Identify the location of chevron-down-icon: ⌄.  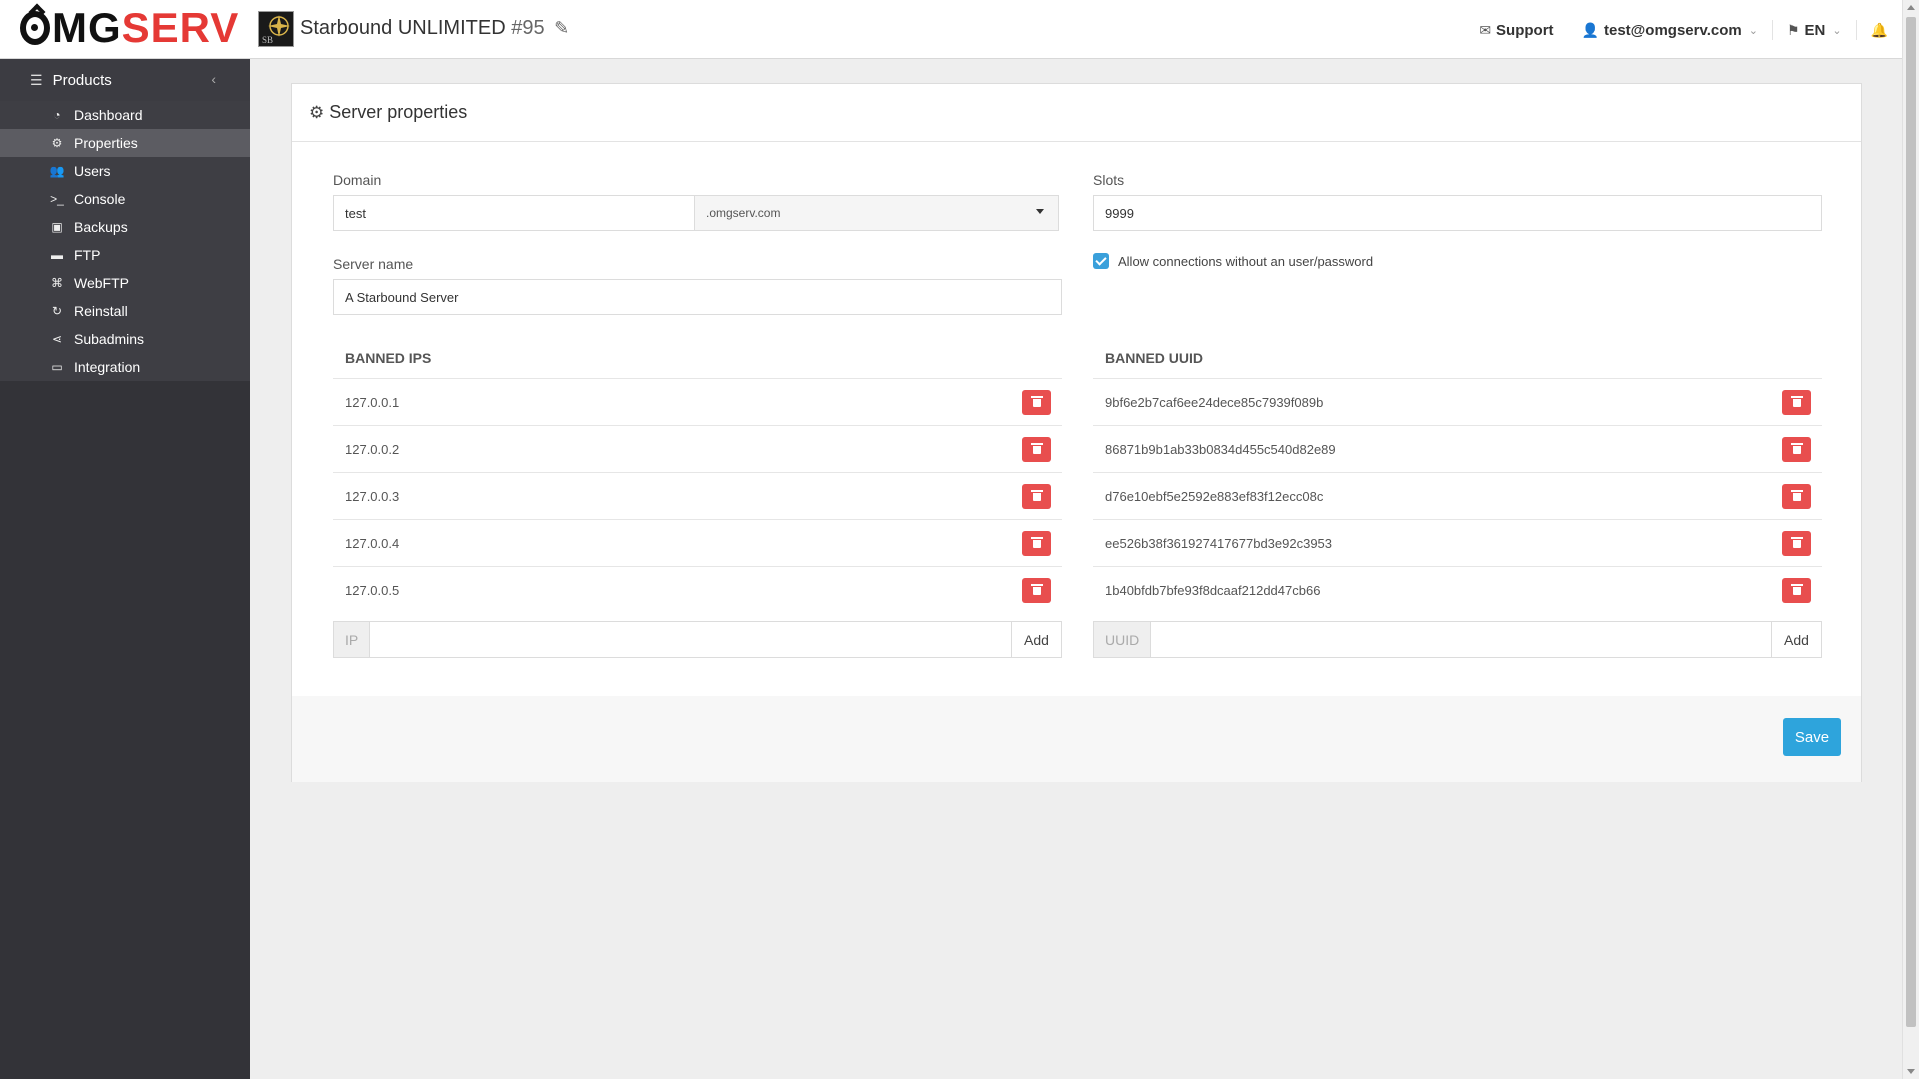
(1753, 30).